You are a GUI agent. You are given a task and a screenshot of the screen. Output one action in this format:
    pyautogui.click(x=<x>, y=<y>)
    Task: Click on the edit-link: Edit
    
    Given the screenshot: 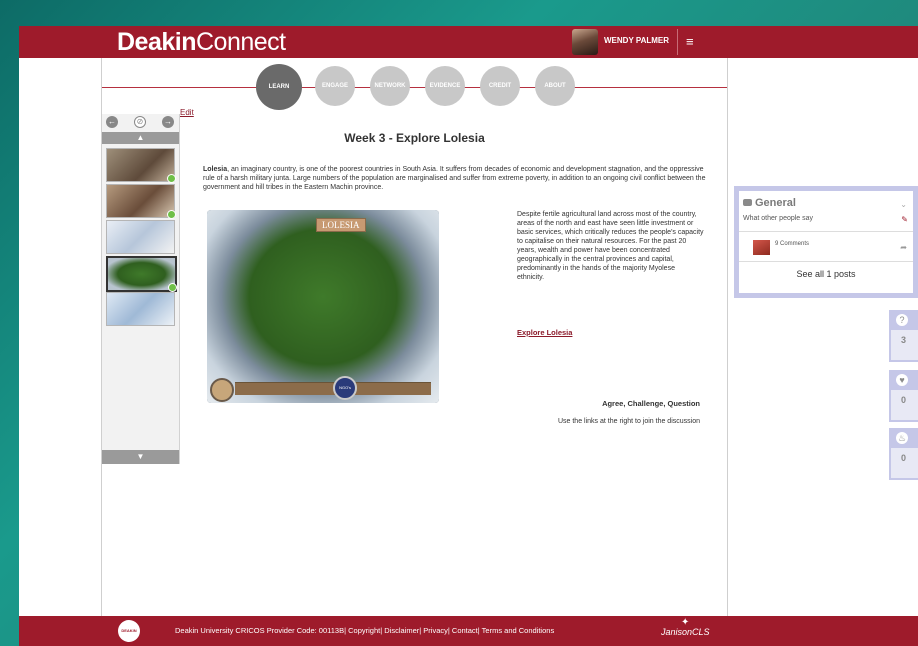 What is the action you would take?
    pyautogui.click(x=187, y=112)
    